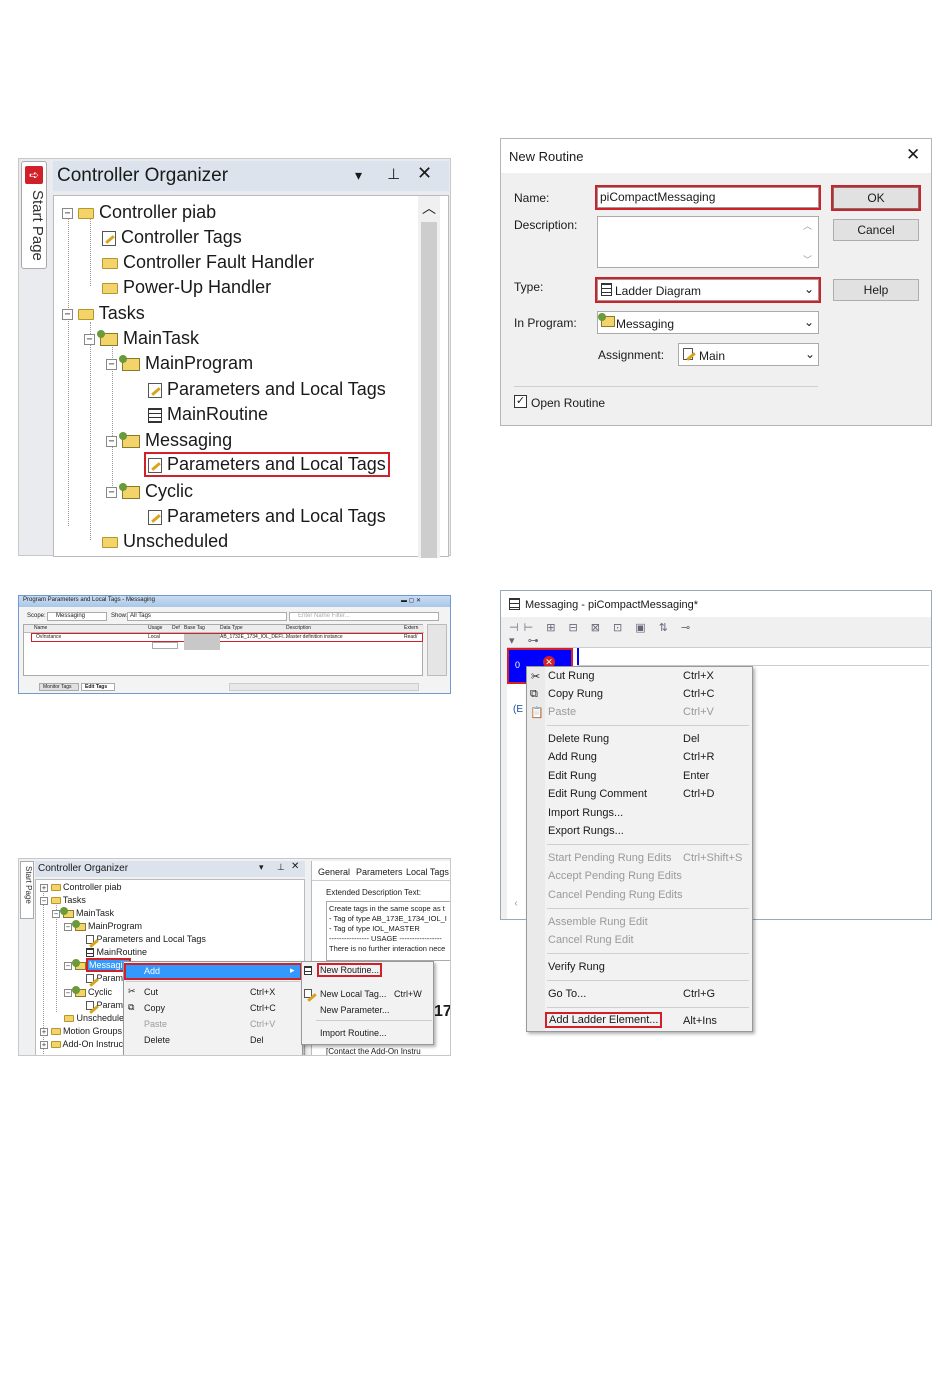 This screenshot has width=950, height=1378. I want to click on tree-item-cyclic-params: Parameters and Local Tags, so click(267, 516).